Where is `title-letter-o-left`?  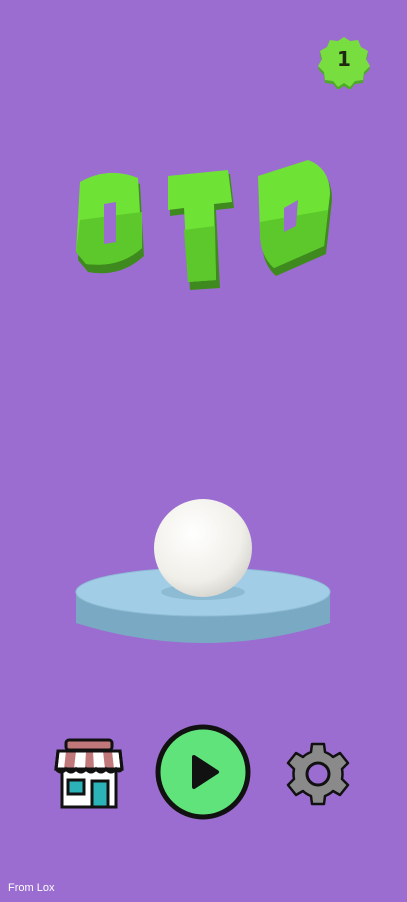
title-letter-o-left is located at coordinates (110, 223).